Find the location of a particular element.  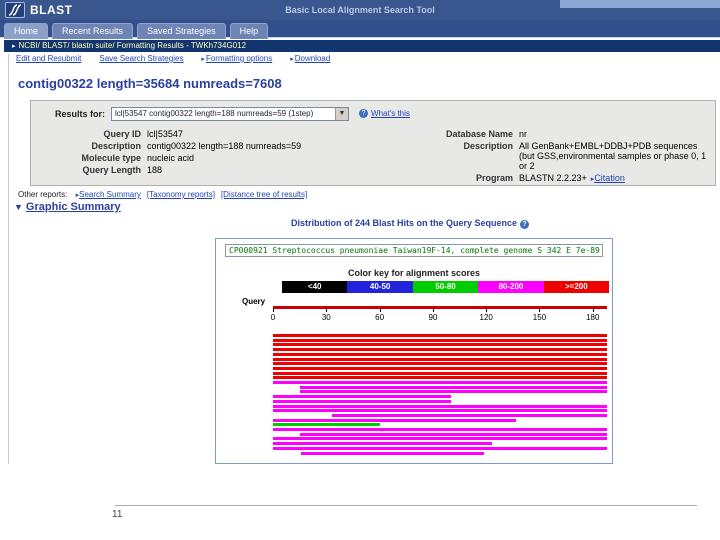

field-row: Program BLASTN 2.2.23+ ▸Citation is located at coordinates (571, 179).